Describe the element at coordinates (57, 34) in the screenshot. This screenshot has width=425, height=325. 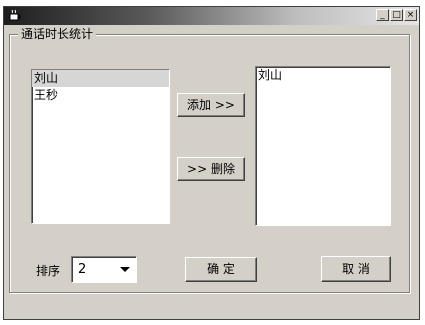
I see `group-title: 通话时长统计` at that location.